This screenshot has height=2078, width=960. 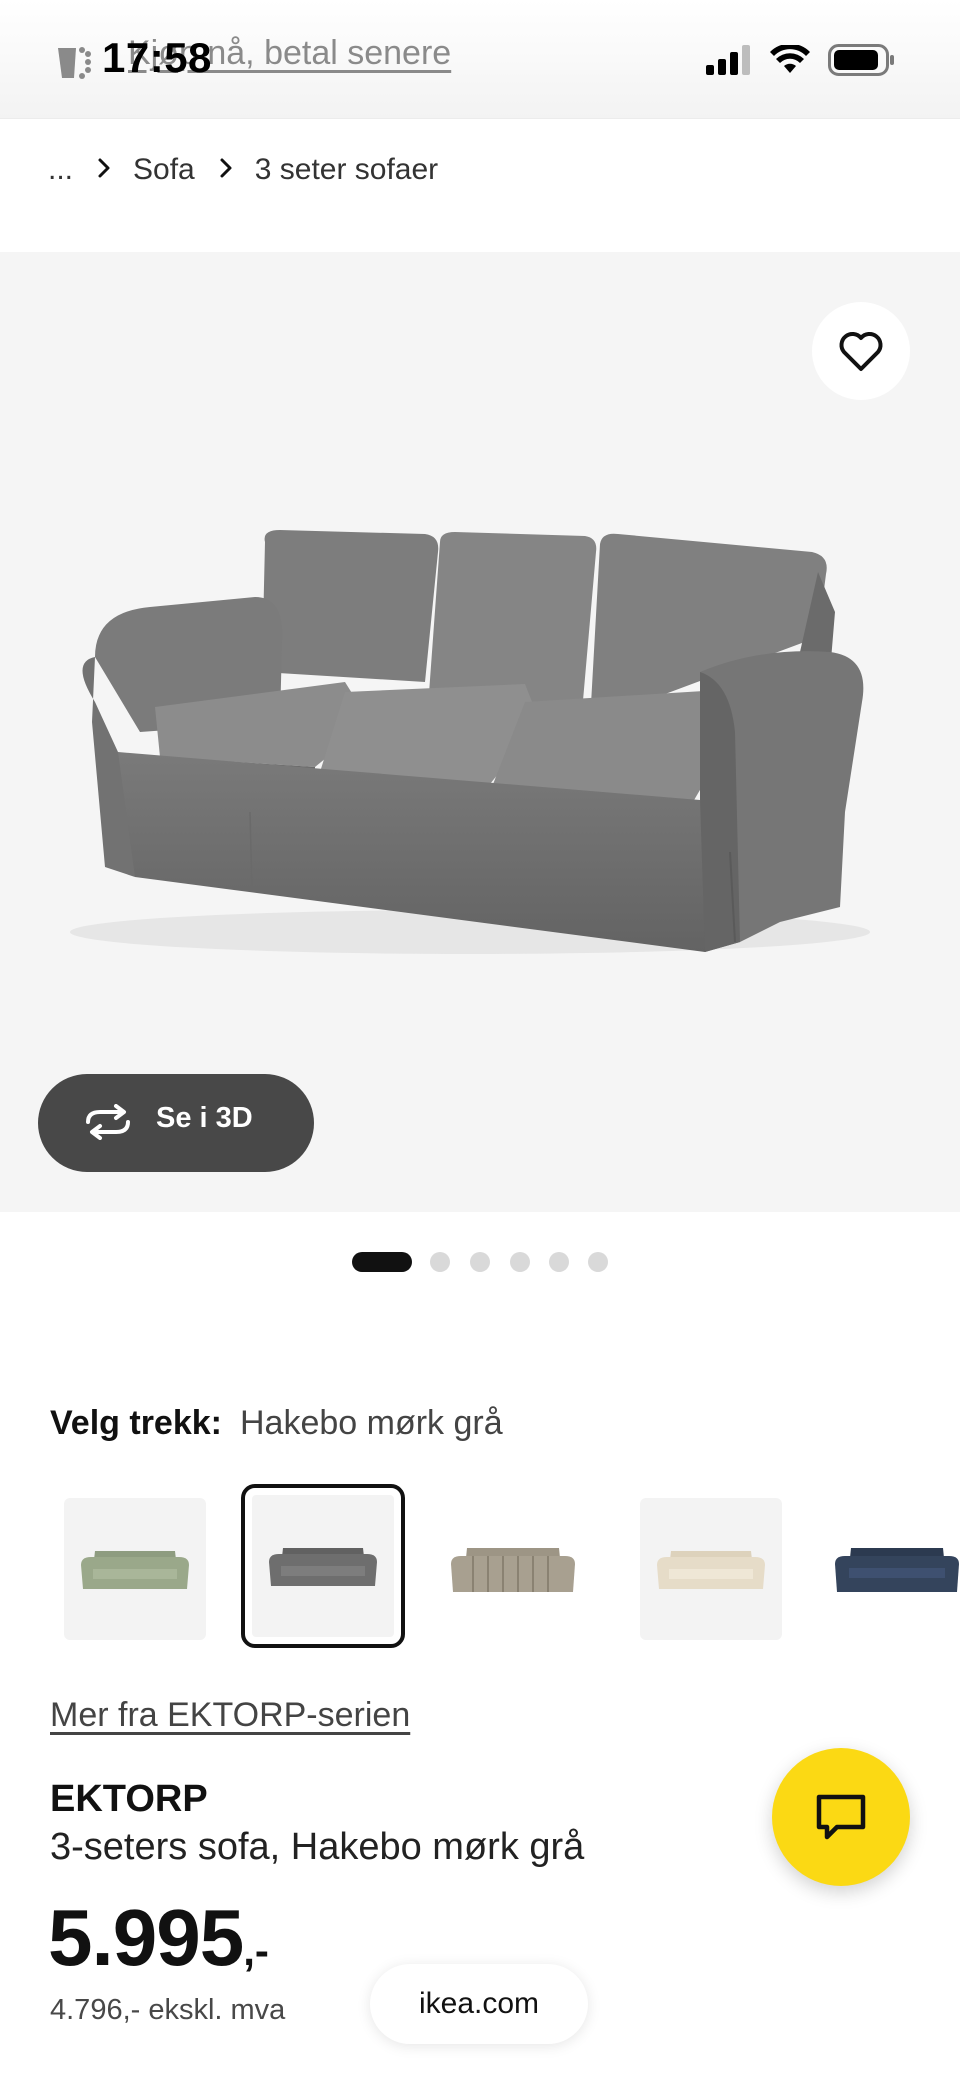 I want to click on view-3d-button: Se i 3D, so click(x=176, y=1123).